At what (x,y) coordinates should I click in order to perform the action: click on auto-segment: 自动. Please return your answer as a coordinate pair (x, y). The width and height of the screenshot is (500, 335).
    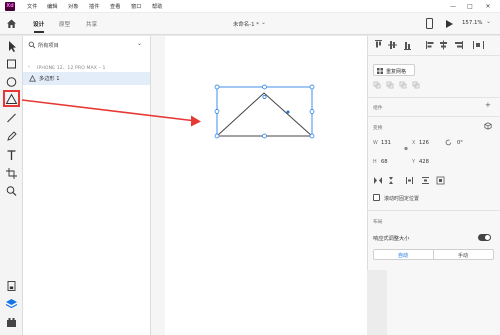
    Looking at the image, I should click on (404, 254).